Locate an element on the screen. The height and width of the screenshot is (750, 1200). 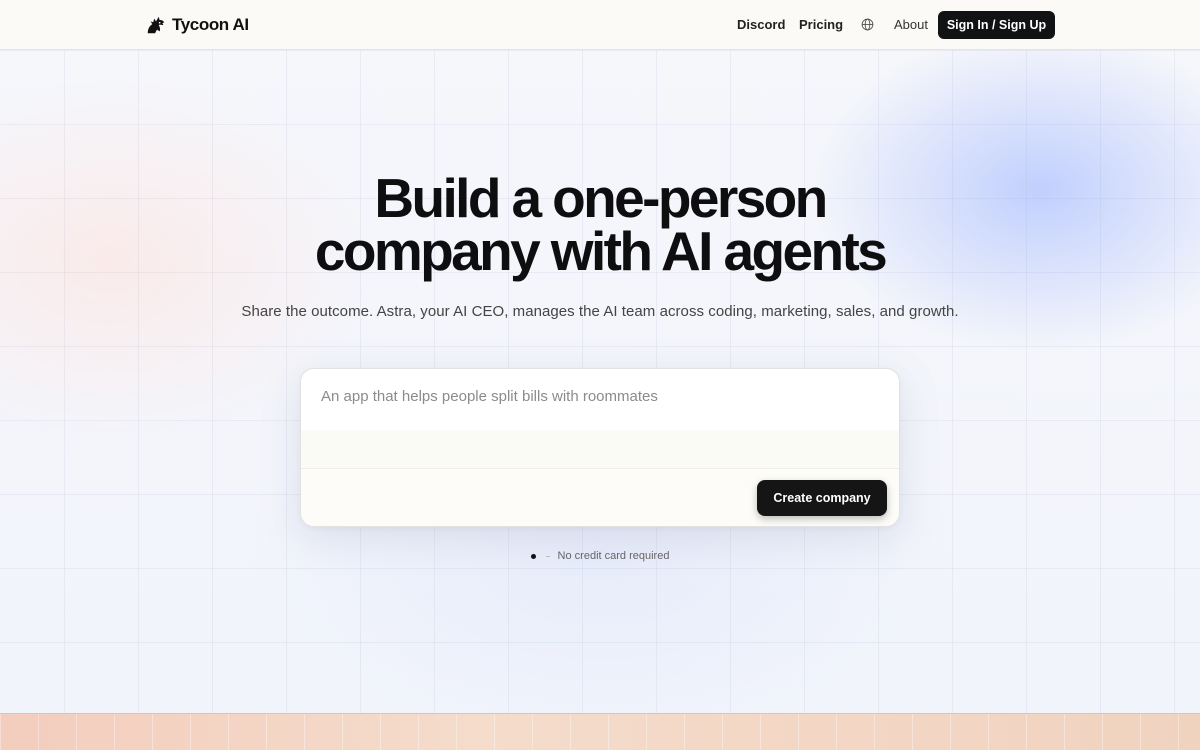
nav-link-discord: Discord is located at coordinates (761, 24).